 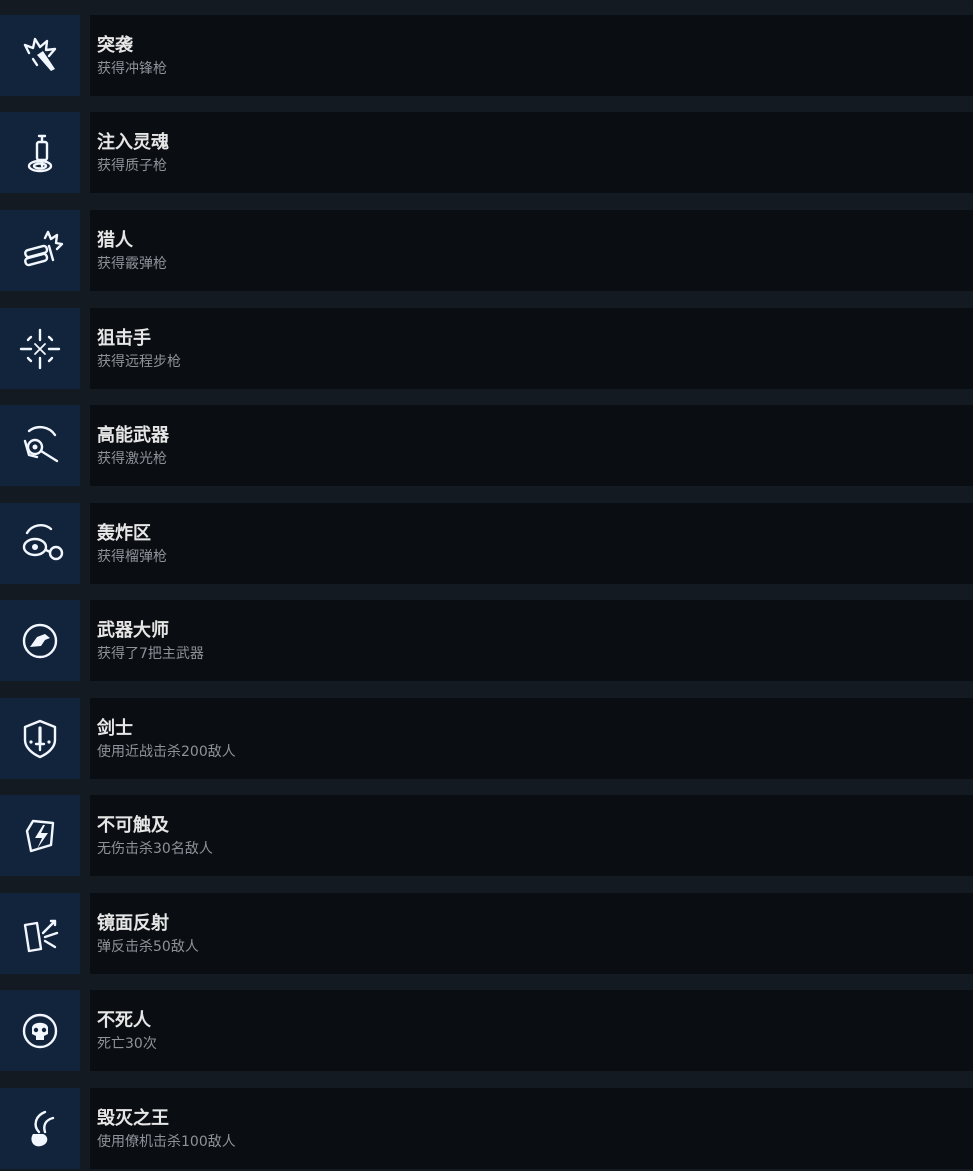 What do you see at coordinates (531, 738) in the screenshot?
I see `achievement-text: 剑士 使用近战击杀200敌人` at bounding box center [531, 738].